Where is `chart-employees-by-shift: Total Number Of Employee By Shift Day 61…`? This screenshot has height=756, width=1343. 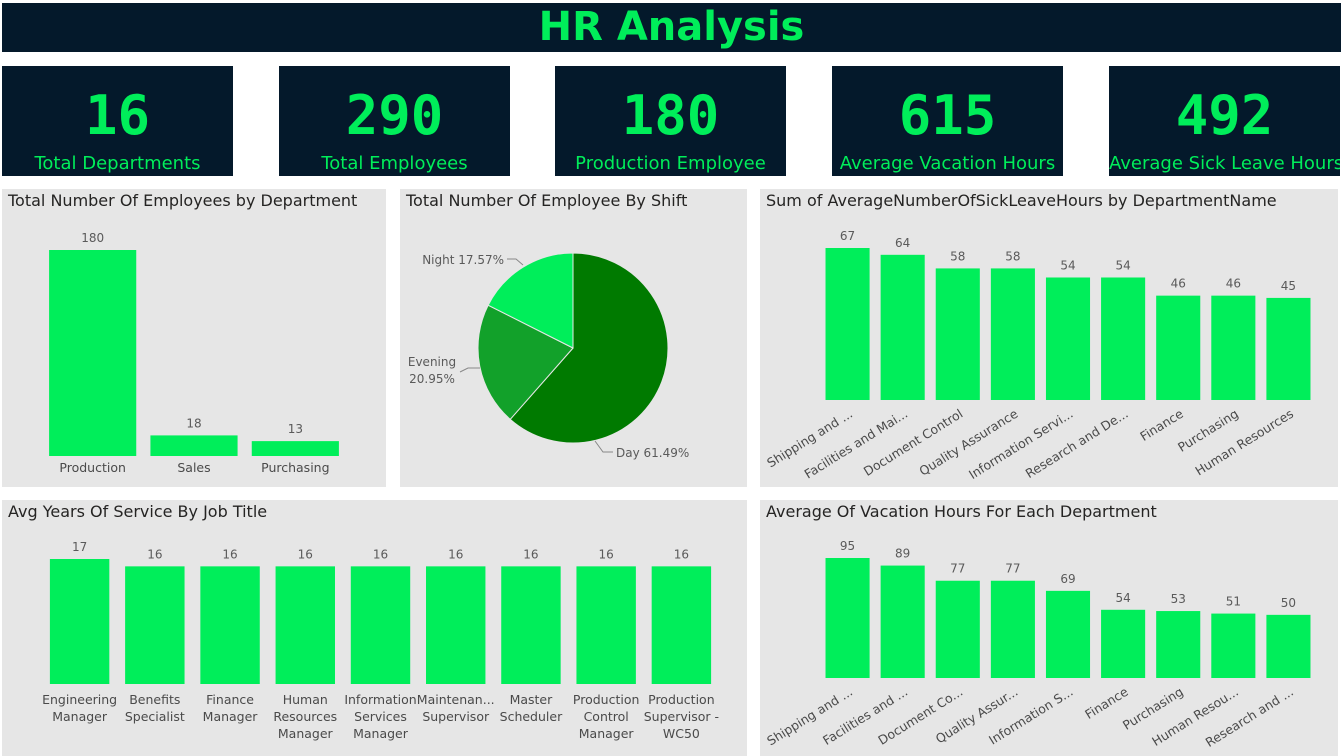
chart-employees-by-shift: Total Number Of Employee By Shift Day 61… is located at coordinates (573, 338).